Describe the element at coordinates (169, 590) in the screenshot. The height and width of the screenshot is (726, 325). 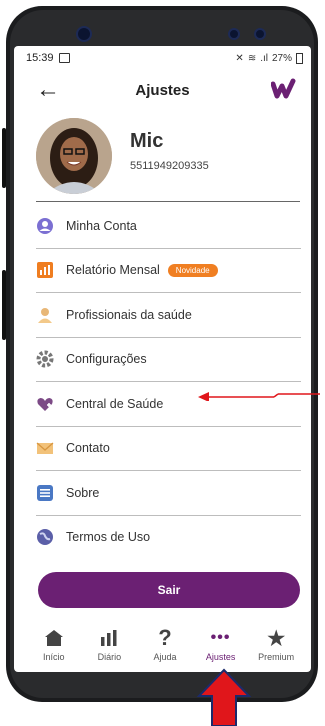
I see `logout-button: Sair` at that location.